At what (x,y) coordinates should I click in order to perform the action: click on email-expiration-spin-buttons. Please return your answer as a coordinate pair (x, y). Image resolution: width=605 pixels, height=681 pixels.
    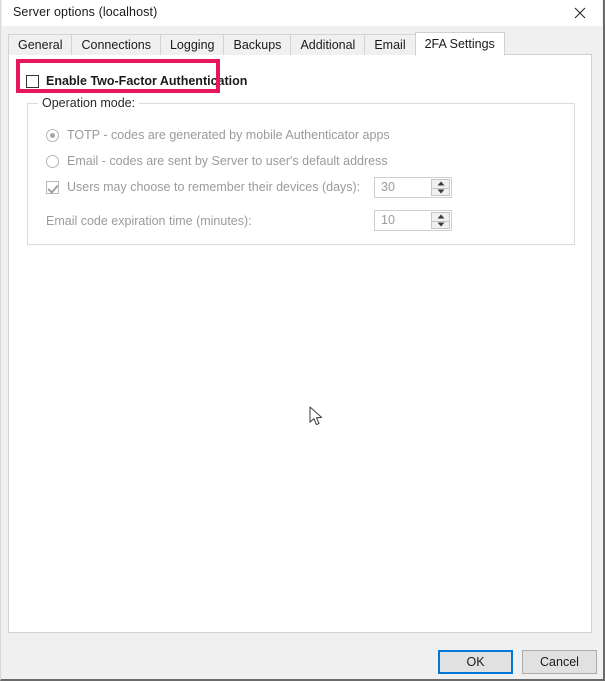
    Looking at the image, I should click on (440, 220).